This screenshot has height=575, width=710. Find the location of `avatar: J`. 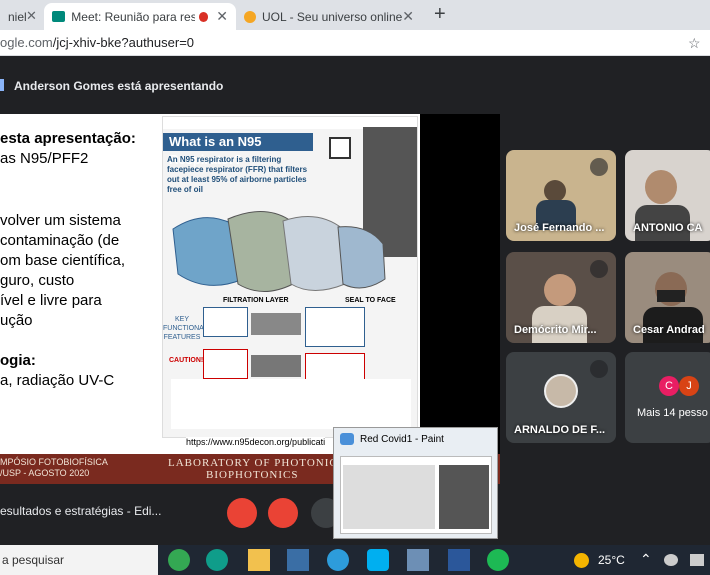

avatar: J is located at coordinates (689, 386).